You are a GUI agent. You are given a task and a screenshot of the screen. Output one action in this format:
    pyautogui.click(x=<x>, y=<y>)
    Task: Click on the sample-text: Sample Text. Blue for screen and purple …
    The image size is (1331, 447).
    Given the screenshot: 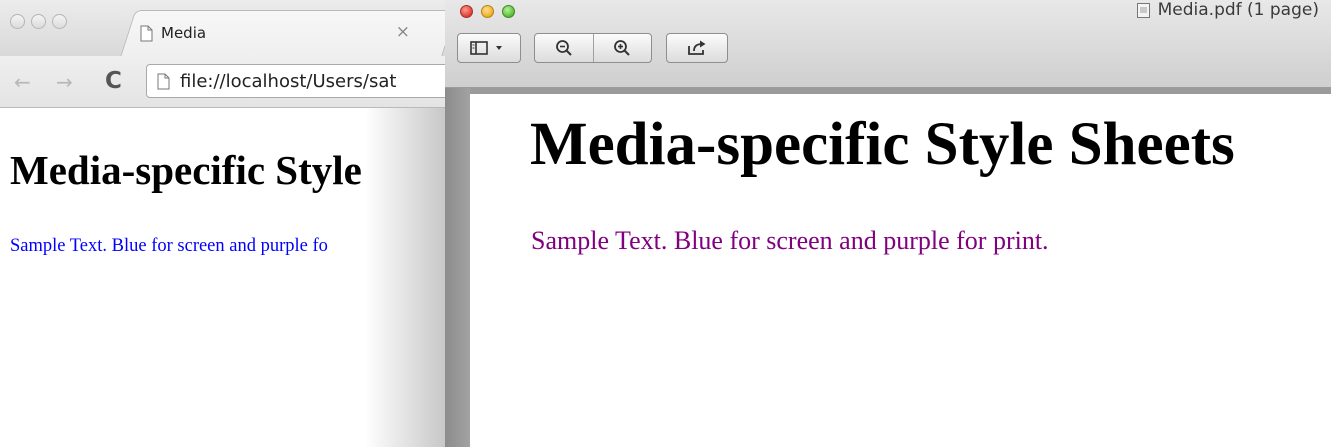 What is the action you would take?
    pyautogui.click(x=169, y=246)
    